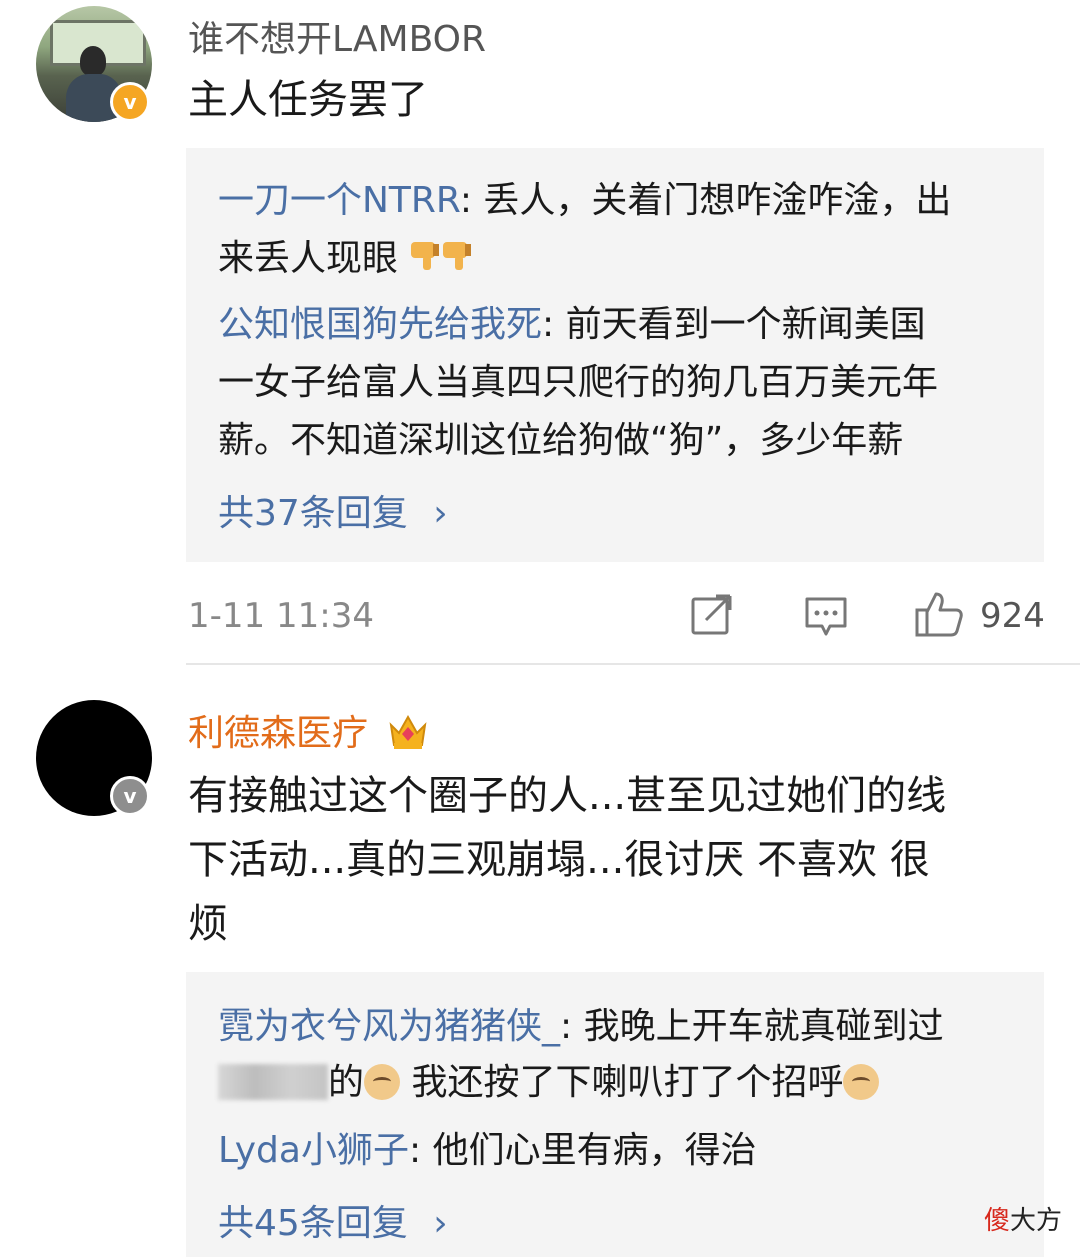 The width and height of the screenshot is (1080, 1257). Describe the element at coordinates (939, 614) in the screenshot. I see `like-icon` at that location.